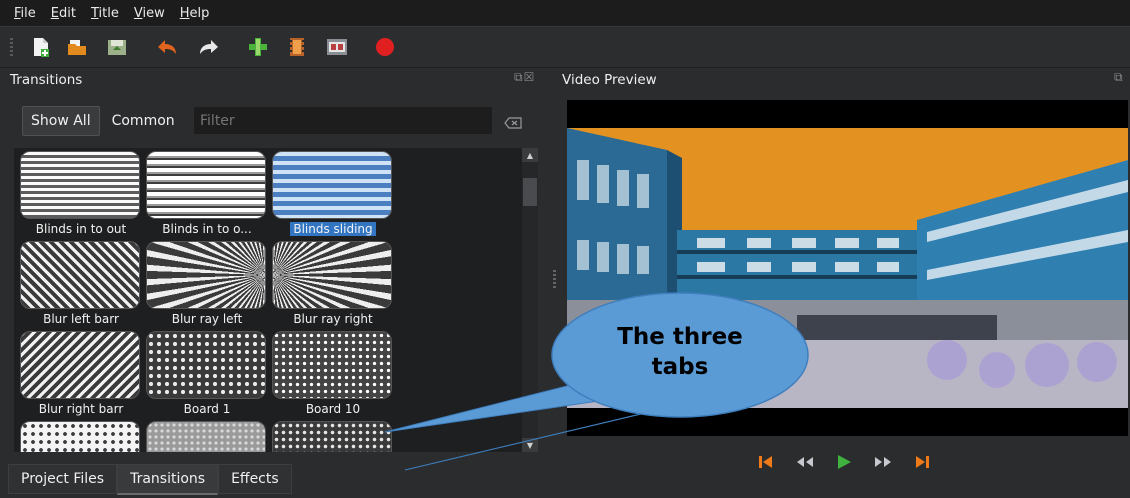 Image resolution: width=1130 pixels, height=498 pixels. What do you see at coordinates (680, 367) in the screenshot?
I see `callout-line-2: tabs` at bounding box center [680, 367].